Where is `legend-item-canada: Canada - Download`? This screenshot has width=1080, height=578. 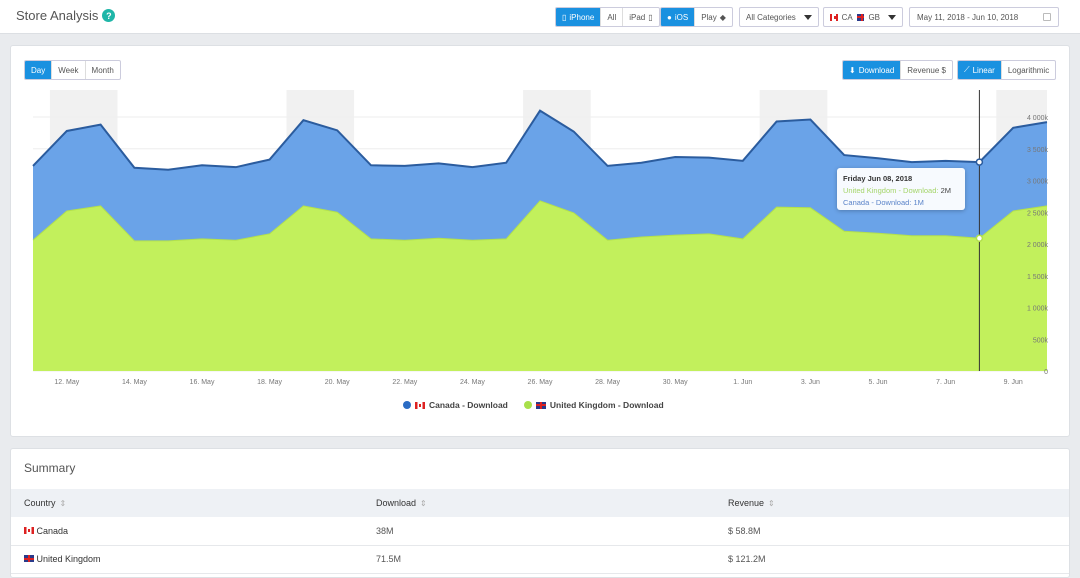 legend-item-canada: Canada - Download is located at coordinates (455, 405).